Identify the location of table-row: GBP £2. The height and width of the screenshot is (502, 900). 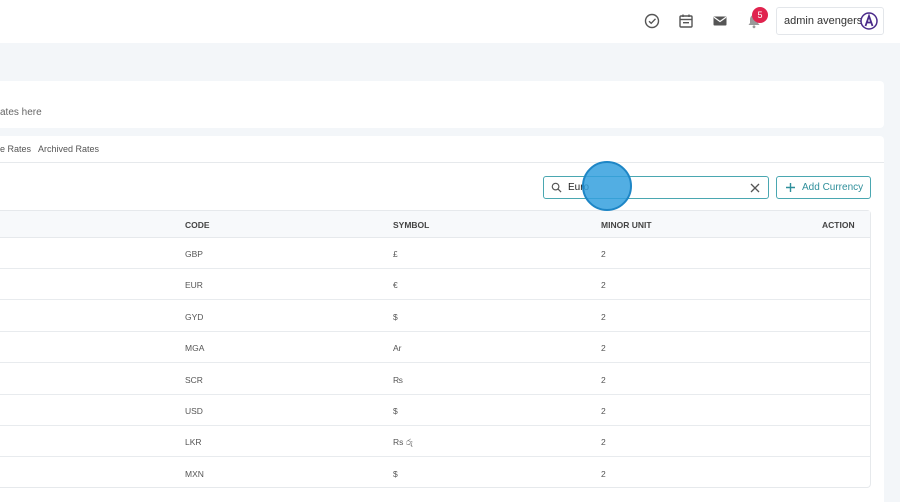
(435, 253).